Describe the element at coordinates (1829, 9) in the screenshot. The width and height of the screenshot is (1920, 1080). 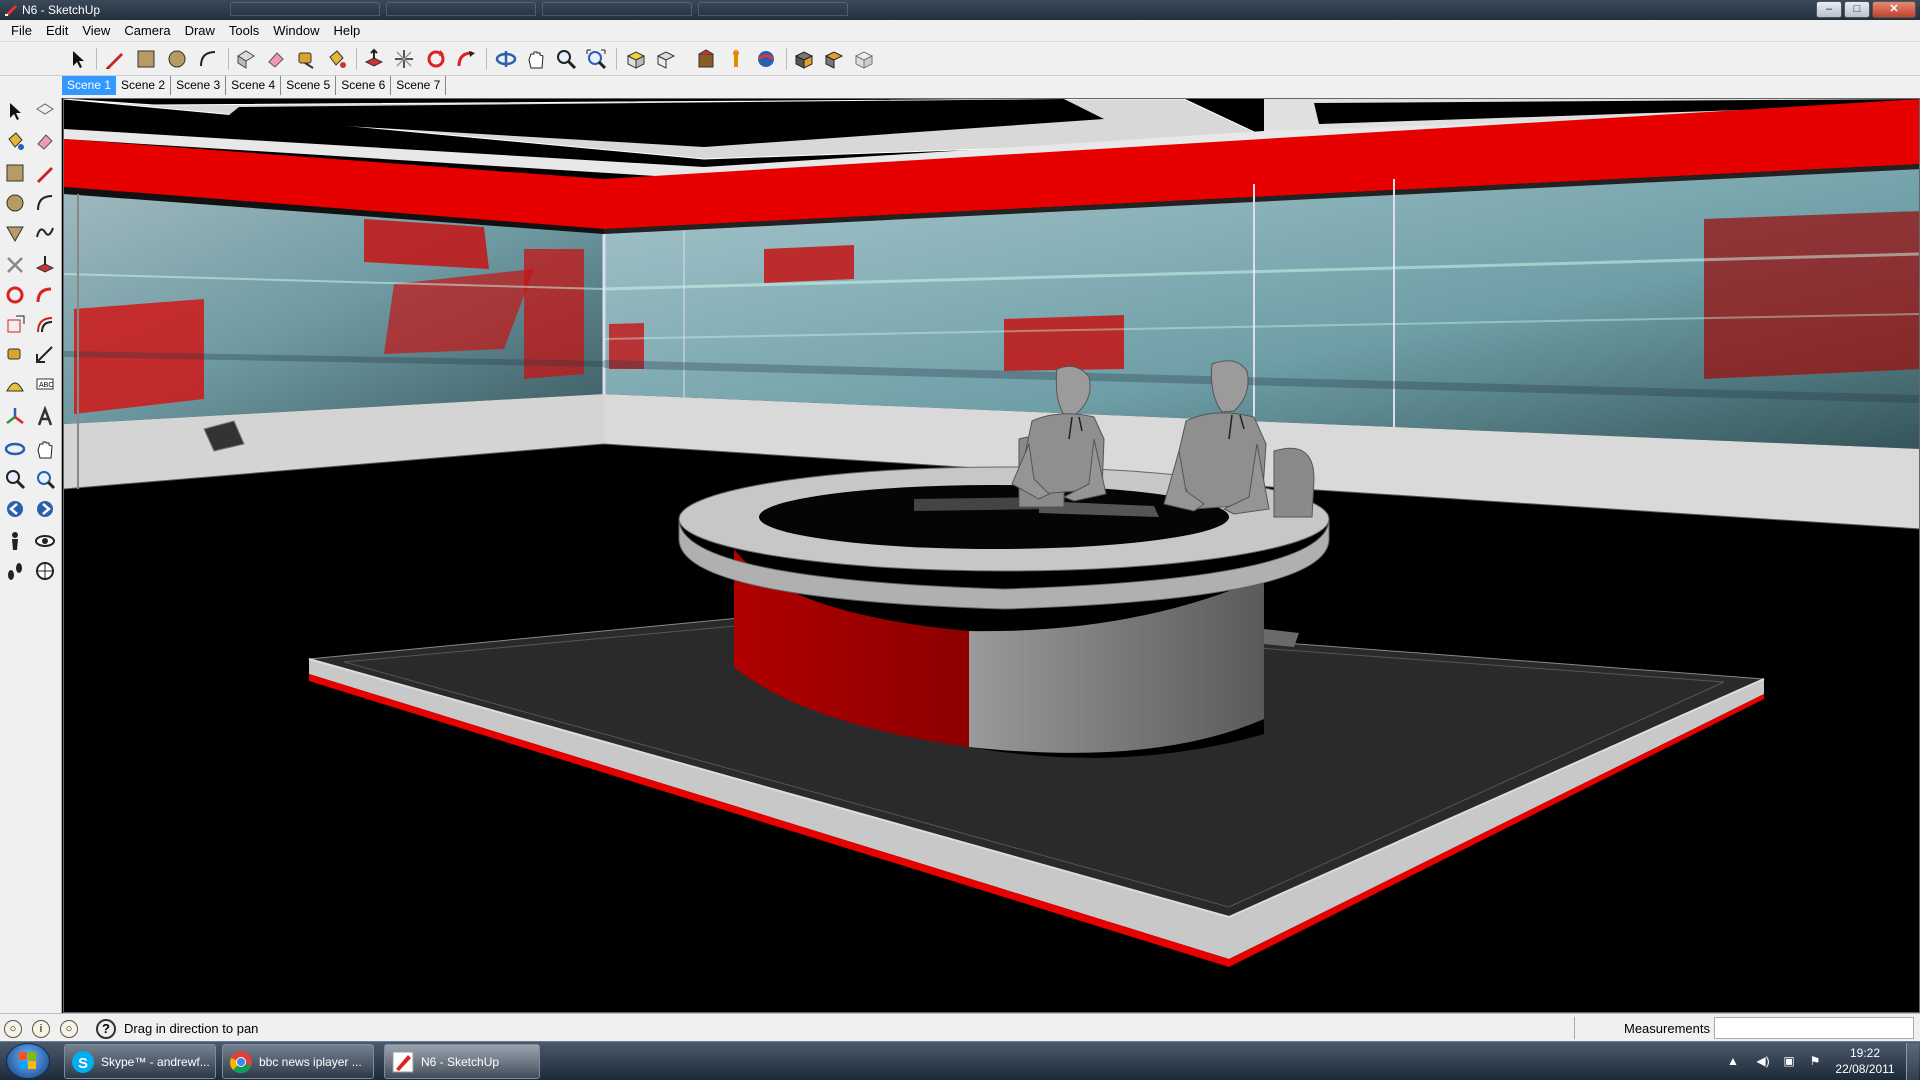
I see `minimize-button: –` at that location.